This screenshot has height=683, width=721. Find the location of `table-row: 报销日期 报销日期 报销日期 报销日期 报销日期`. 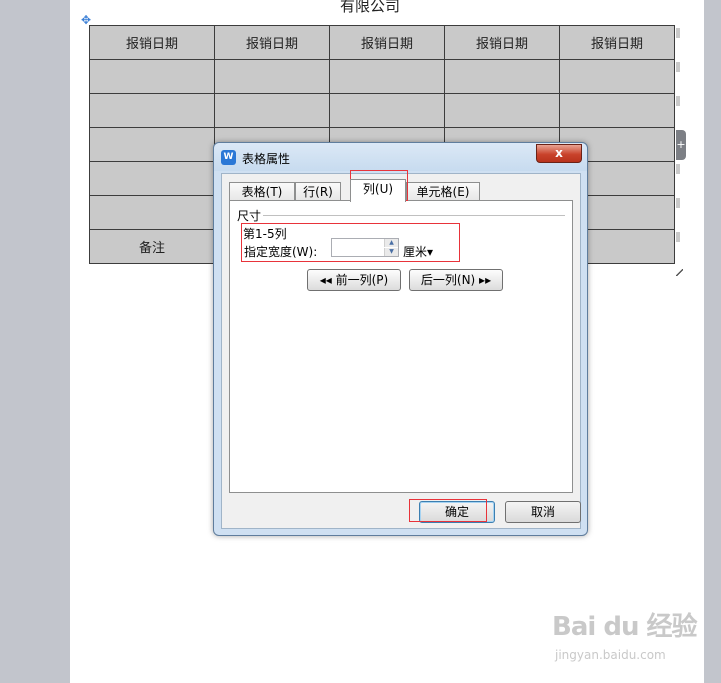

table-row: 报销日期 报销日期 报销日期 报销日期 报销日期 is located at coordinates (382, 42).